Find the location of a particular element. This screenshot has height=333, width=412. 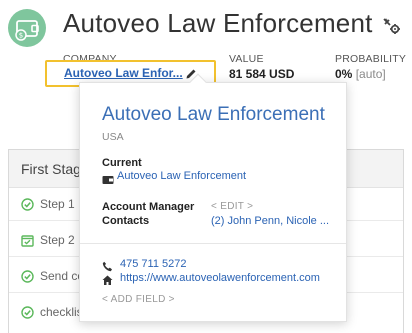

deal-icon: $ is located at coordinates (27, 28).